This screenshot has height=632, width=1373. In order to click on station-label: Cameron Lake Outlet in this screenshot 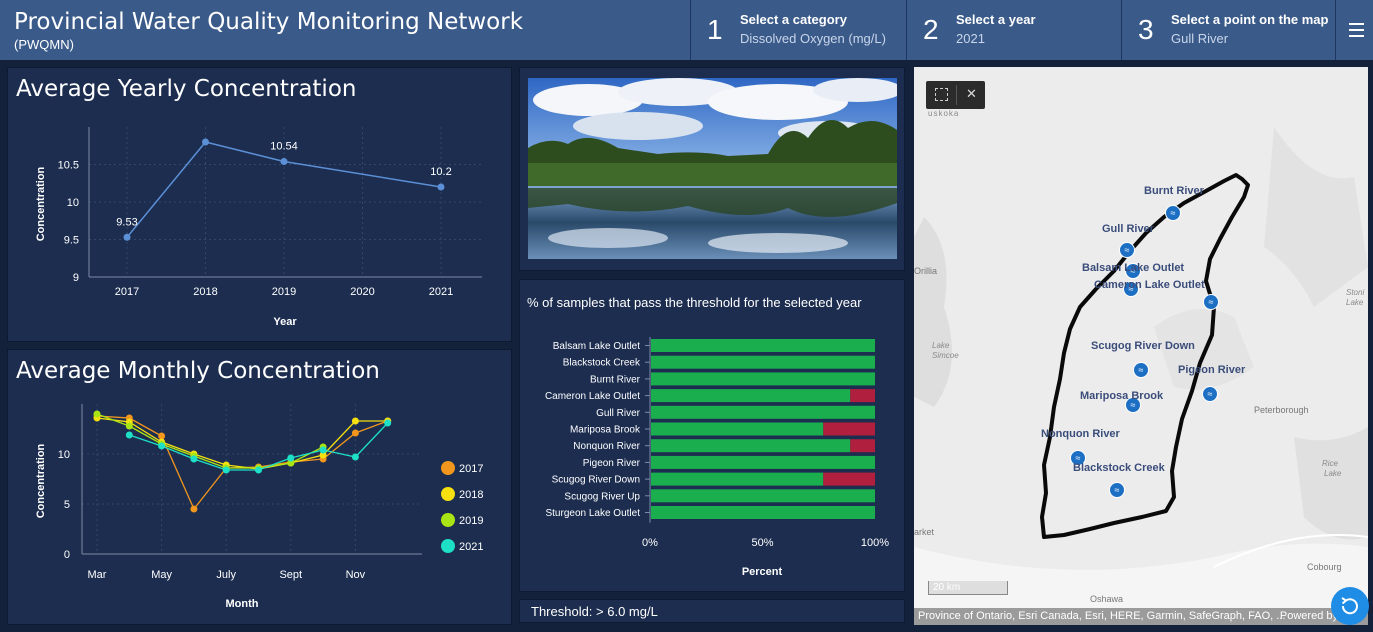, I will do `click(1149, 285)`.